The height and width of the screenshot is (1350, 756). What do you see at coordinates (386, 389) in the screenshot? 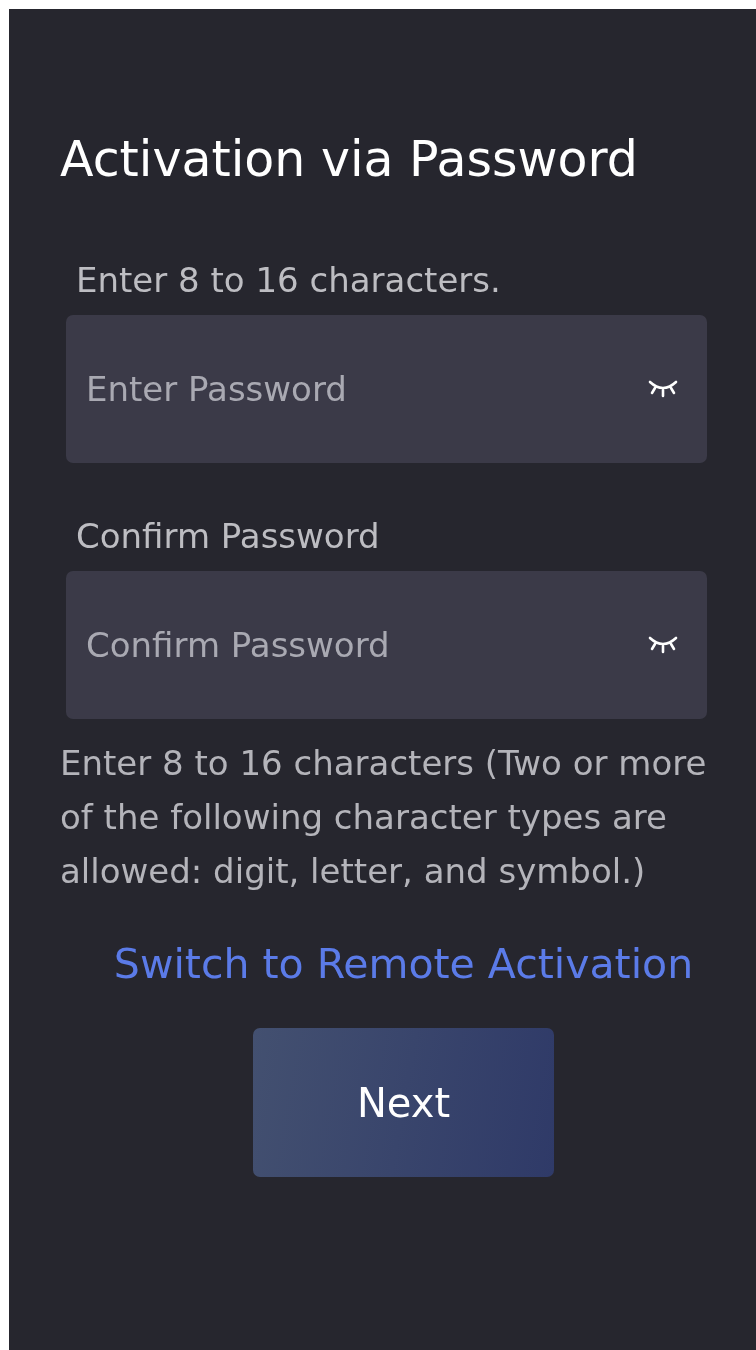
I see `password-field: Enter Password` at bounding box center [386, 389].